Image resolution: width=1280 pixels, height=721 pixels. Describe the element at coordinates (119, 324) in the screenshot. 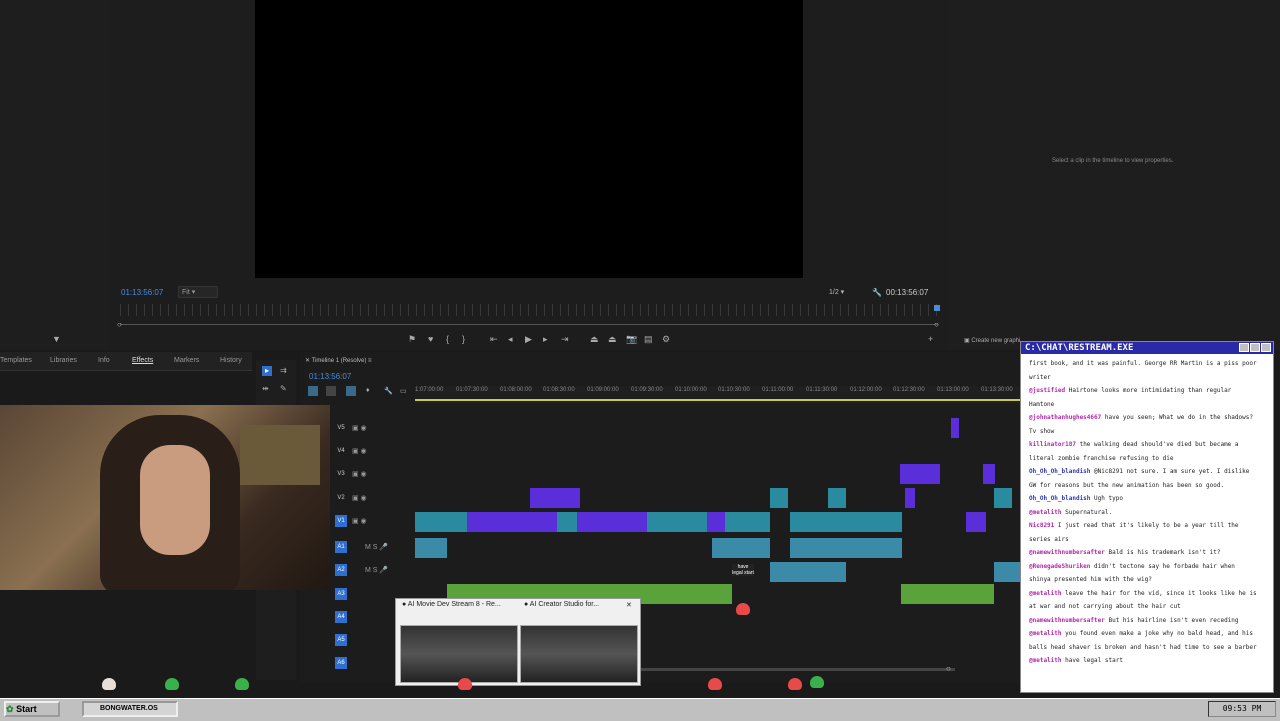

I see `in-handle-icon: ○` at that location.